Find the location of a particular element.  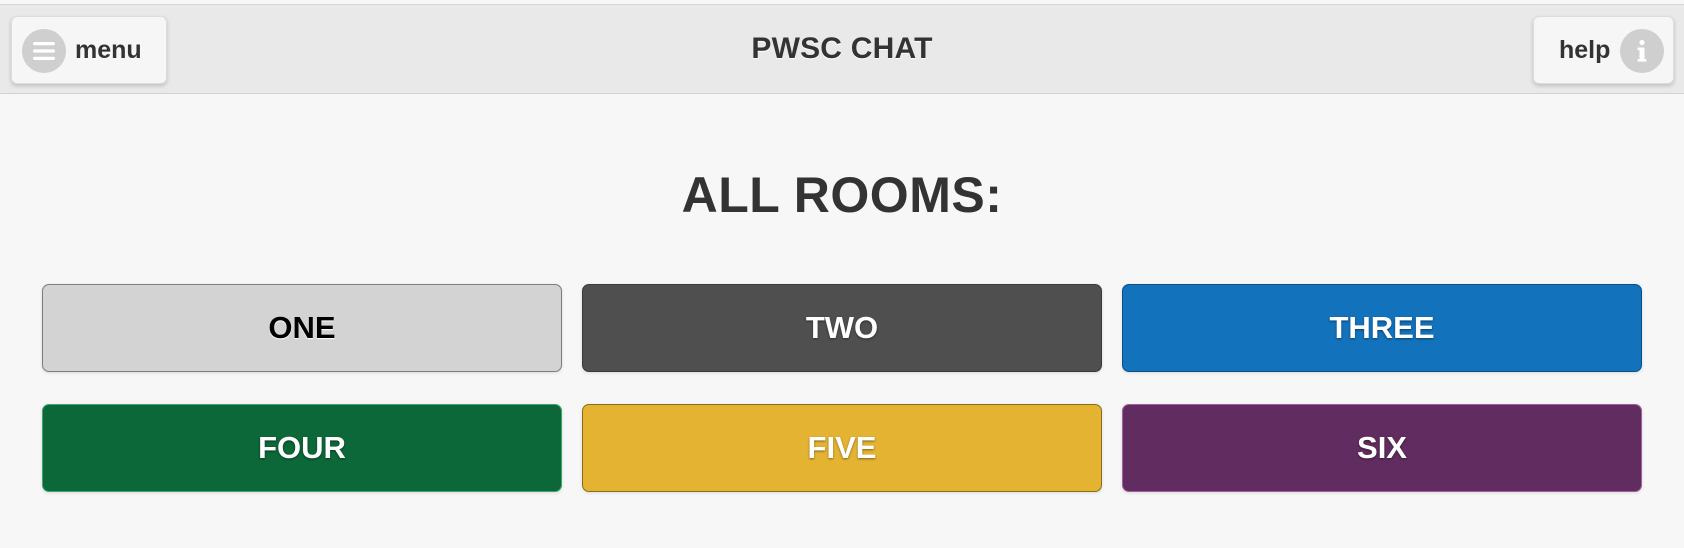

app-title: PWSC CHAT is located at coordinates (842, 48).